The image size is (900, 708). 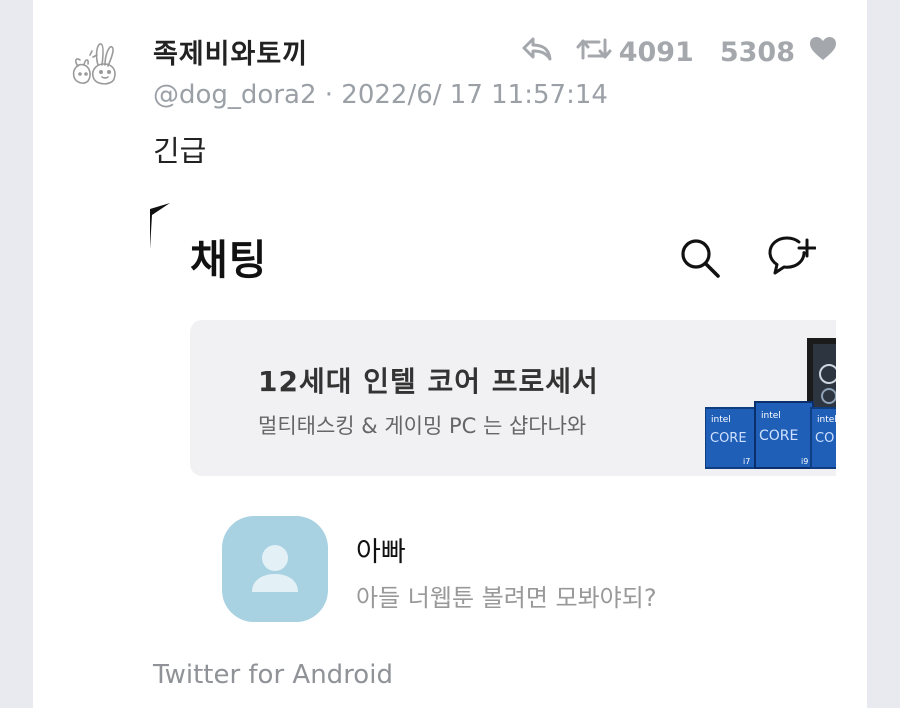 I want to click on contact-avatar, so click(x=275, y=569).